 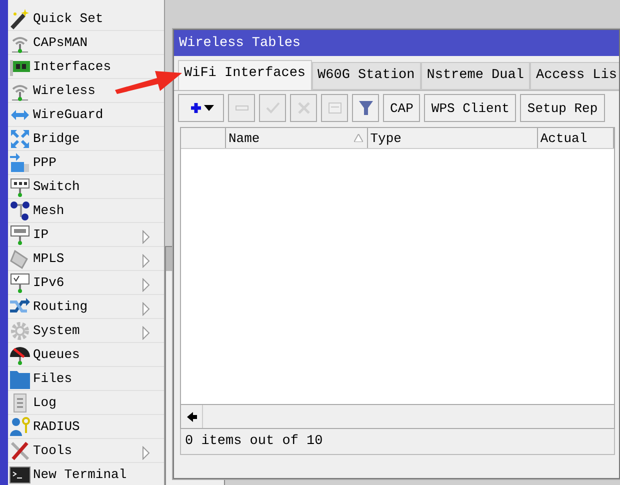 I want to click on menu-item: IPv6, so click(x=47, y=282).